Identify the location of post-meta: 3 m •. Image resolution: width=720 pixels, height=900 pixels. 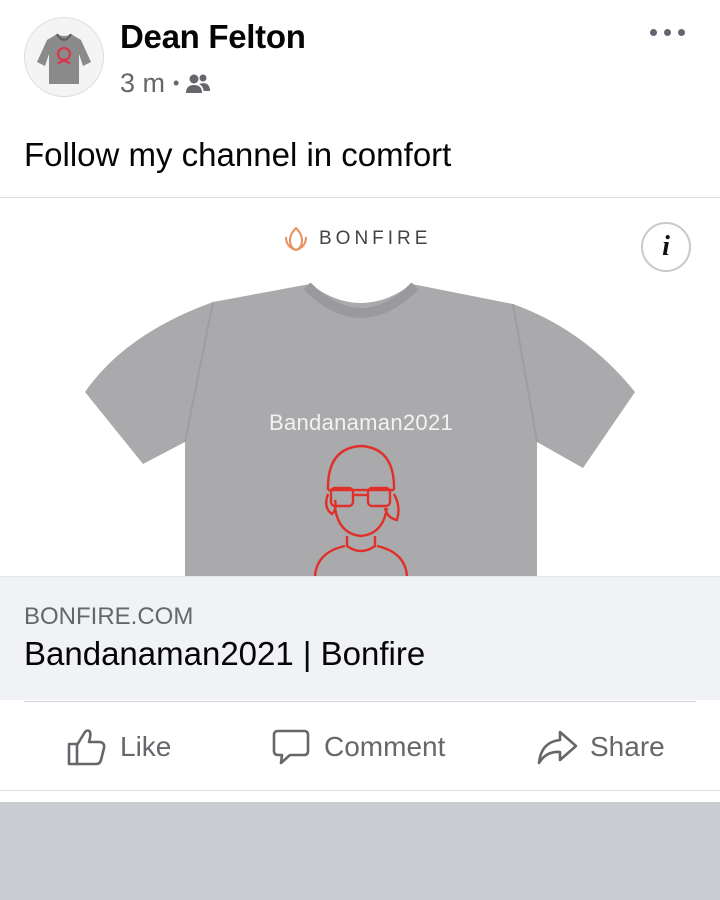
(165, 83).